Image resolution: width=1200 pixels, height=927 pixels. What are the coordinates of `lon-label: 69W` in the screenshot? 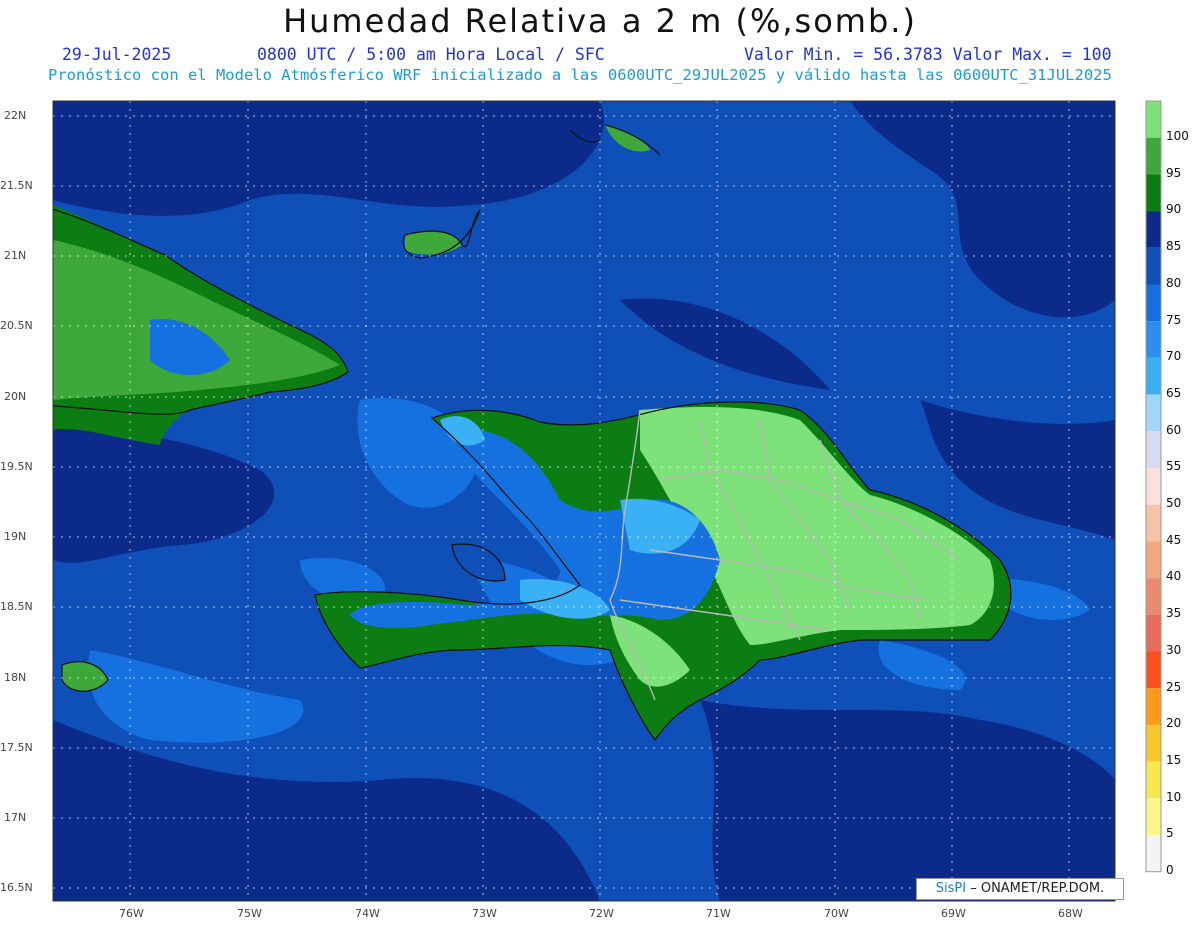 It's located at (953, 913).